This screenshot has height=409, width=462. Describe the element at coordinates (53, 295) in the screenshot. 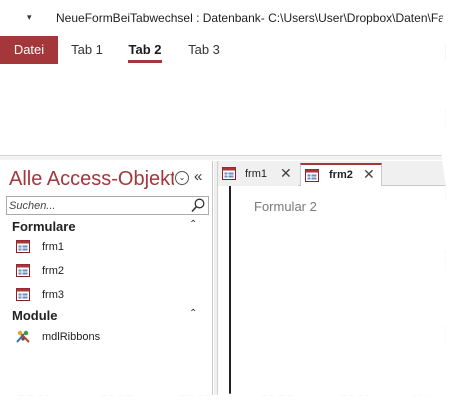

I see `nav-item-label: frm3` at that location.